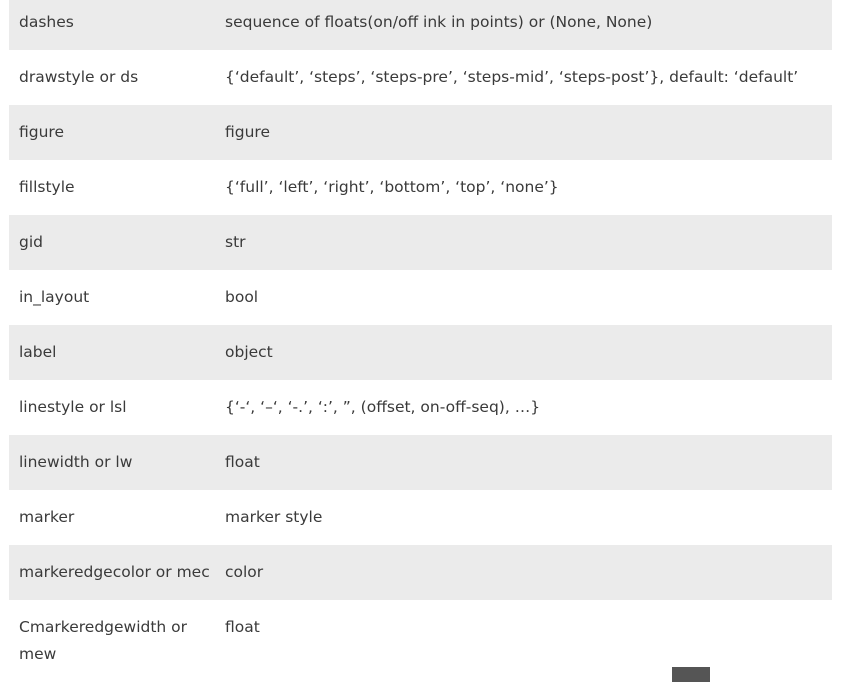 The image size is (862, 682). What do you see at coordinates (244, 572) in the screenshot?
I see `property-value: color` at bounding box center [244, 572].